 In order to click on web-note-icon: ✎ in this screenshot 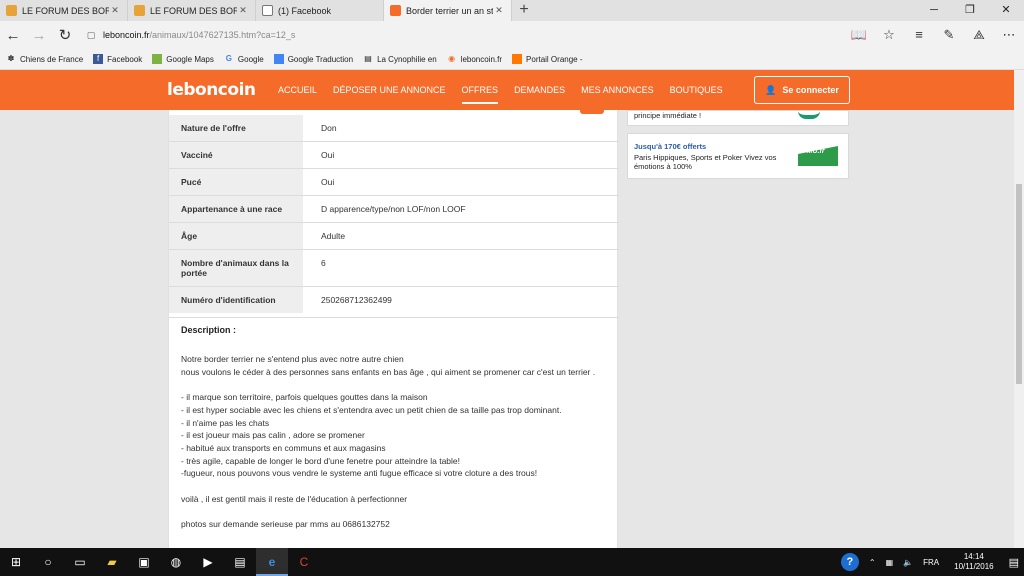, I will do `click(949, 35)`.